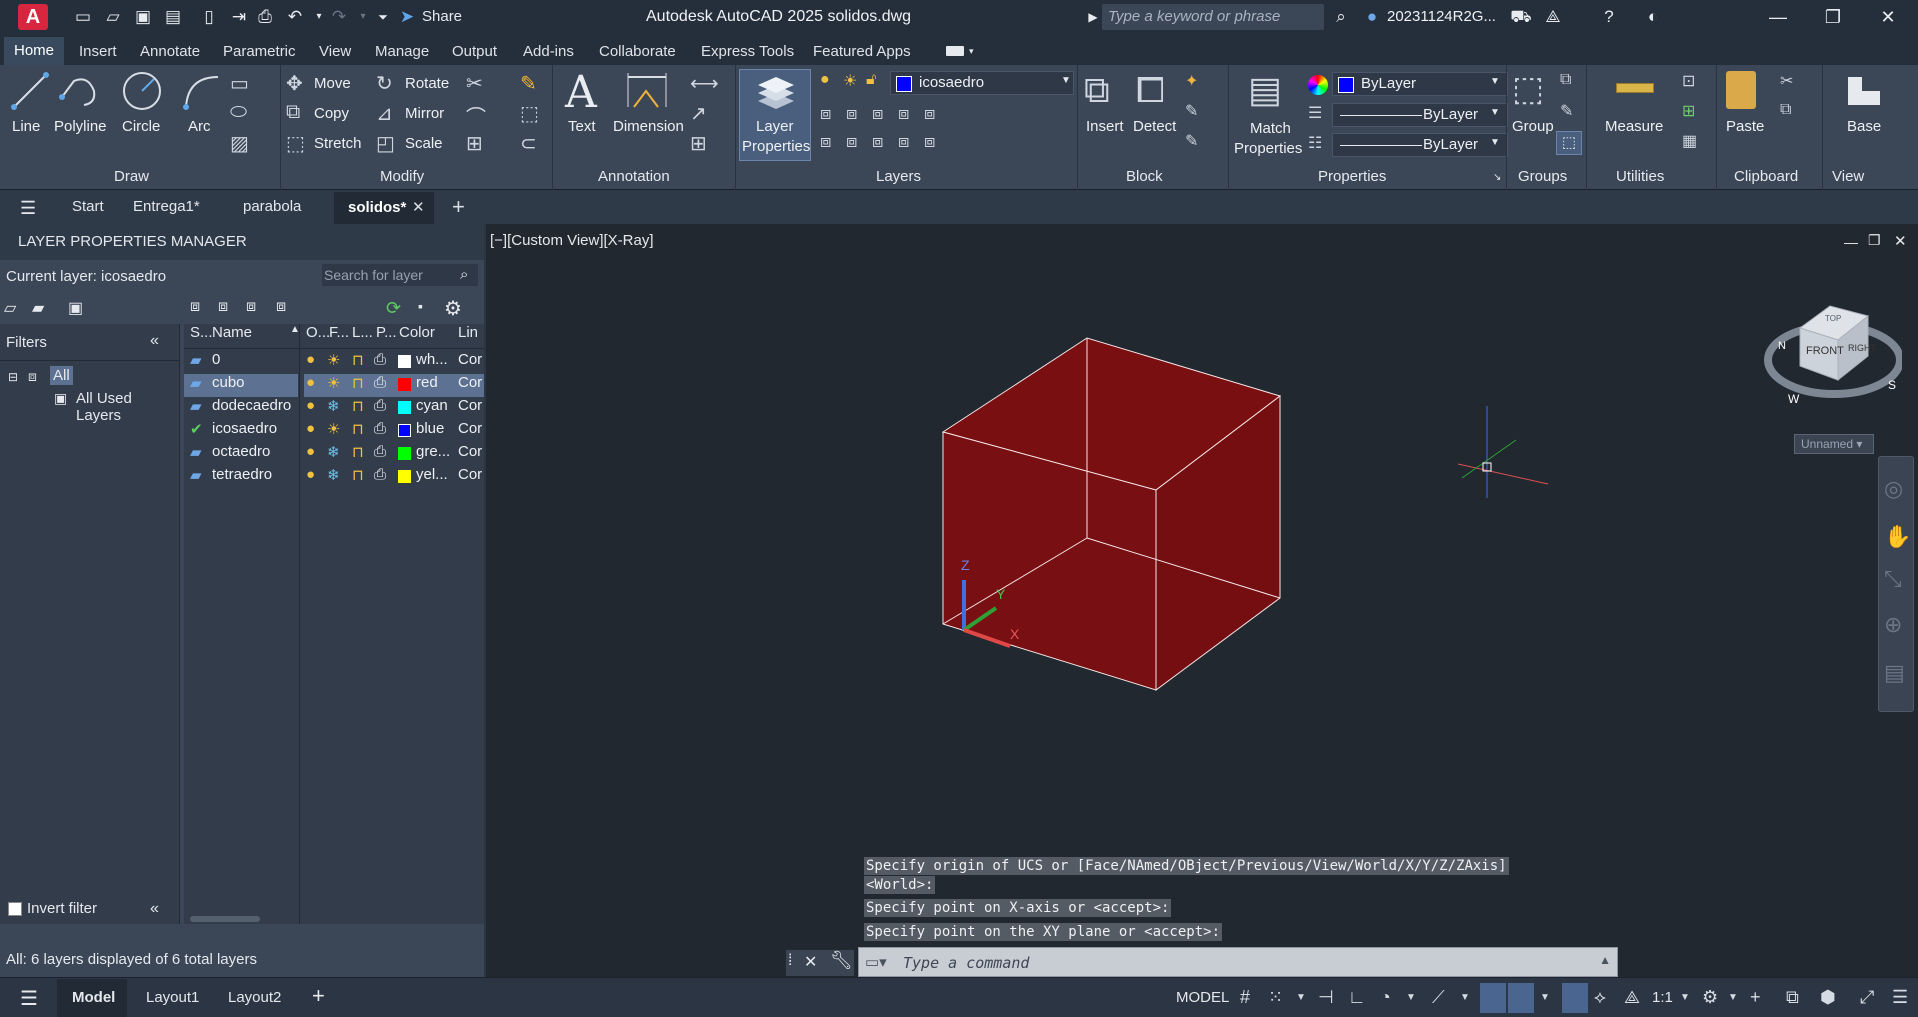 This screenshot has width=1918, height=1017. What do you see at coordinates (1897, 537) in the screenshot?
I see `pan-icon: ✋` at bounding box center [1897, 537].